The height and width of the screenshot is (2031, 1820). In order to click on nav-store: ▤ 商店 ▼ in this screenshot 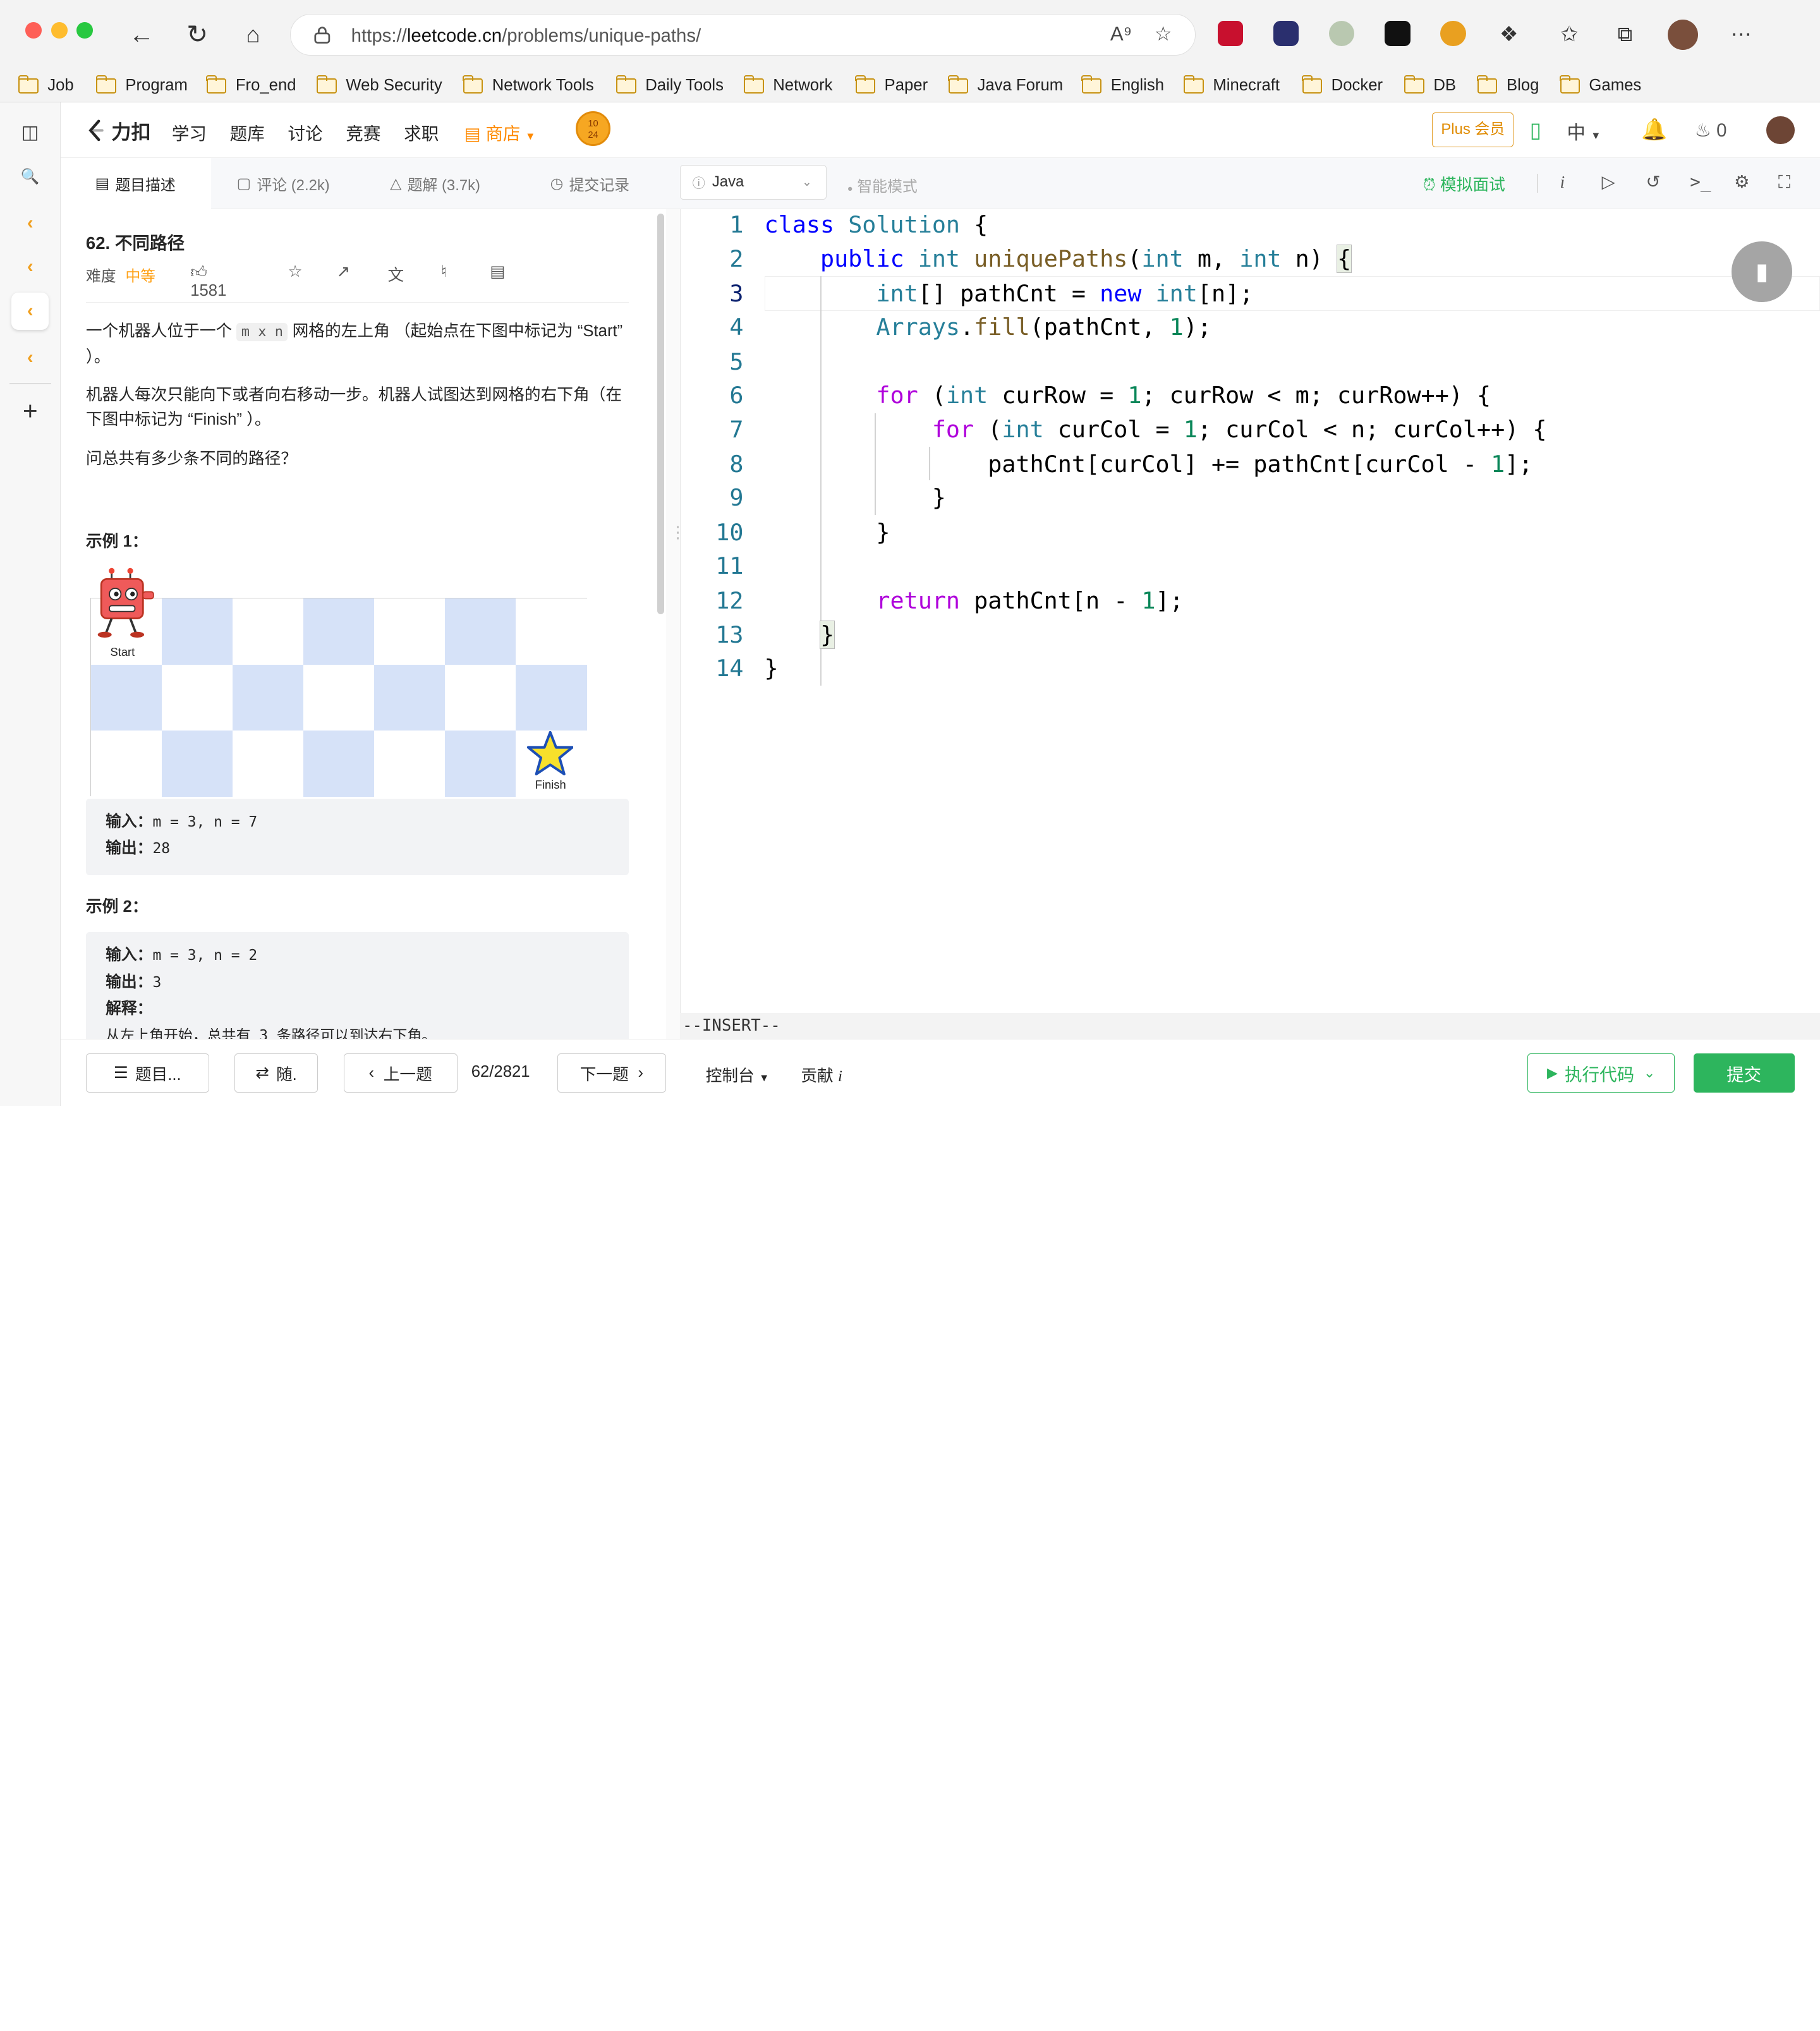, I will do `click(500, 132)`.